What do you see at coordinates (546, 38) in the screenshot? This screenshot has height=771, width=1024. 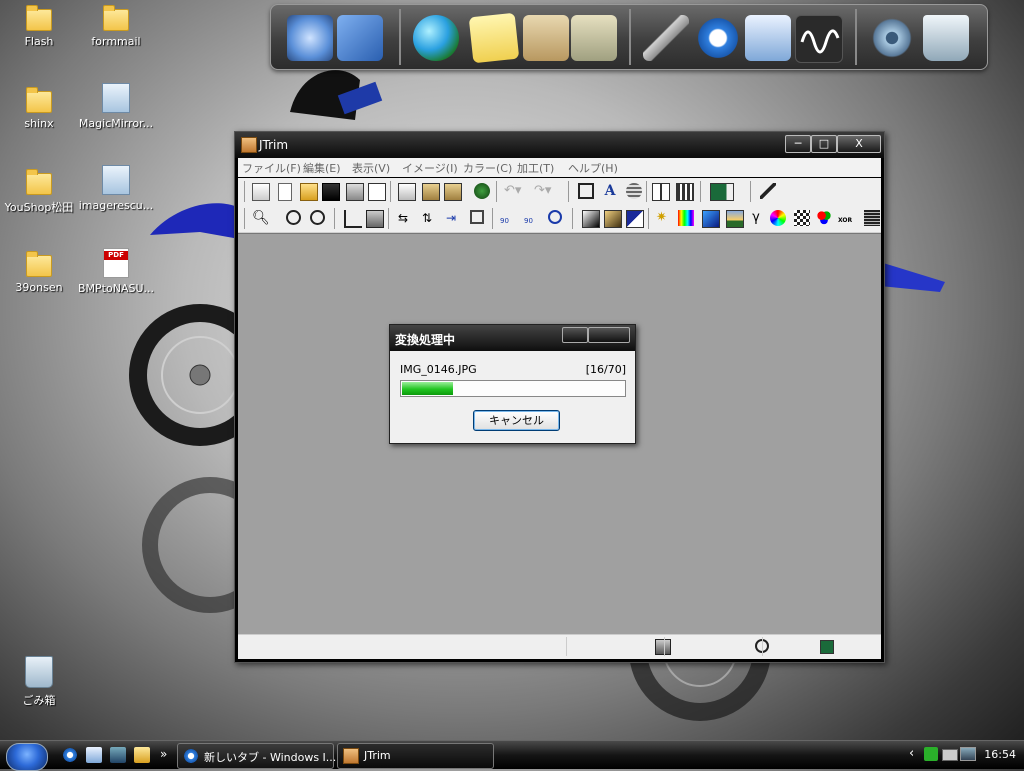 I see `photo-folder-icon` at bounding box center [546, 38].